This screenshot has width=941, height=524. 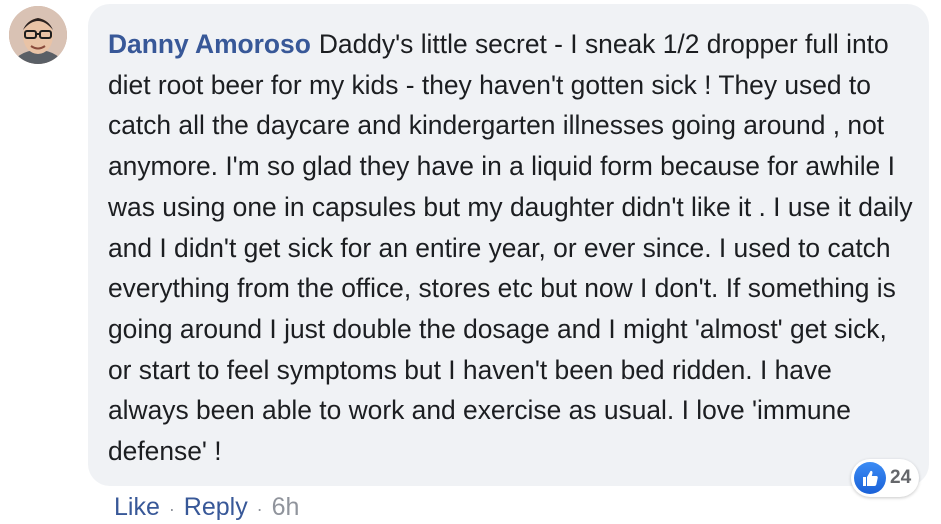 What do you see at coordinates (286, 507) in the screenshot?
I see `timestamp: 6h` at bounding box center [286, 507].